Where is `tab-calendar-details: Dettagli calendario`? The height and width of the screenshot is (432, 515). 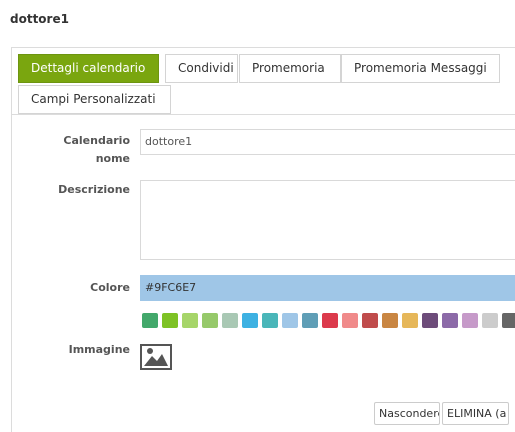
tab-calendar-details: Dettagli calendario is located at coordinates (88, 68).